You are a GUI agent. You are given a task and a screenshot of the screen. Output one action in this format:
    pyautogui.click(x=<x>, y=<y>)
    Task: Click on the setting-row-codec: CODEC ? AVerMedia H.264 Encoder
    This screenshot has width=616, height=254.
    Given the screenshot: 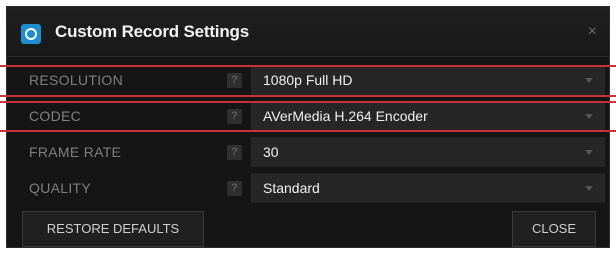 What is the action you would take?
    pyautogui.click(x=311, y=116)
    